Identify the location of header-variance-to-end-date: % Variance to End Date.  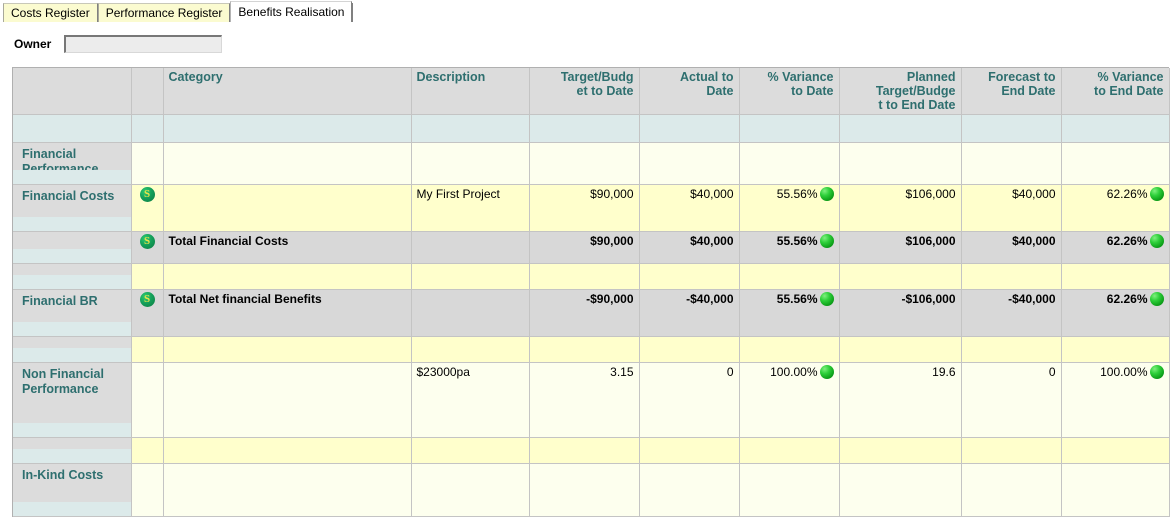
(1115, 91).